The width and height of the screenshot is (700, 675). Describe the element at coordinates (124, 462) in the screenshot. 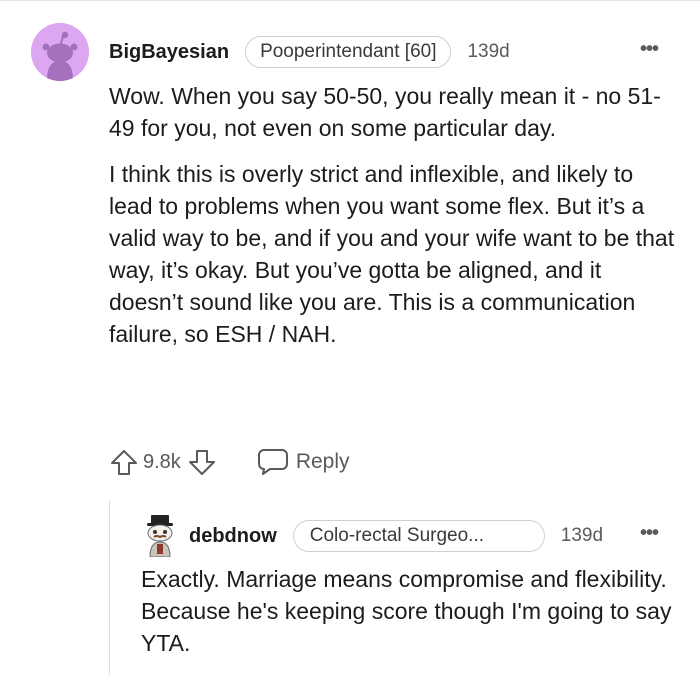

I see `arrow-up-icon` at that location.